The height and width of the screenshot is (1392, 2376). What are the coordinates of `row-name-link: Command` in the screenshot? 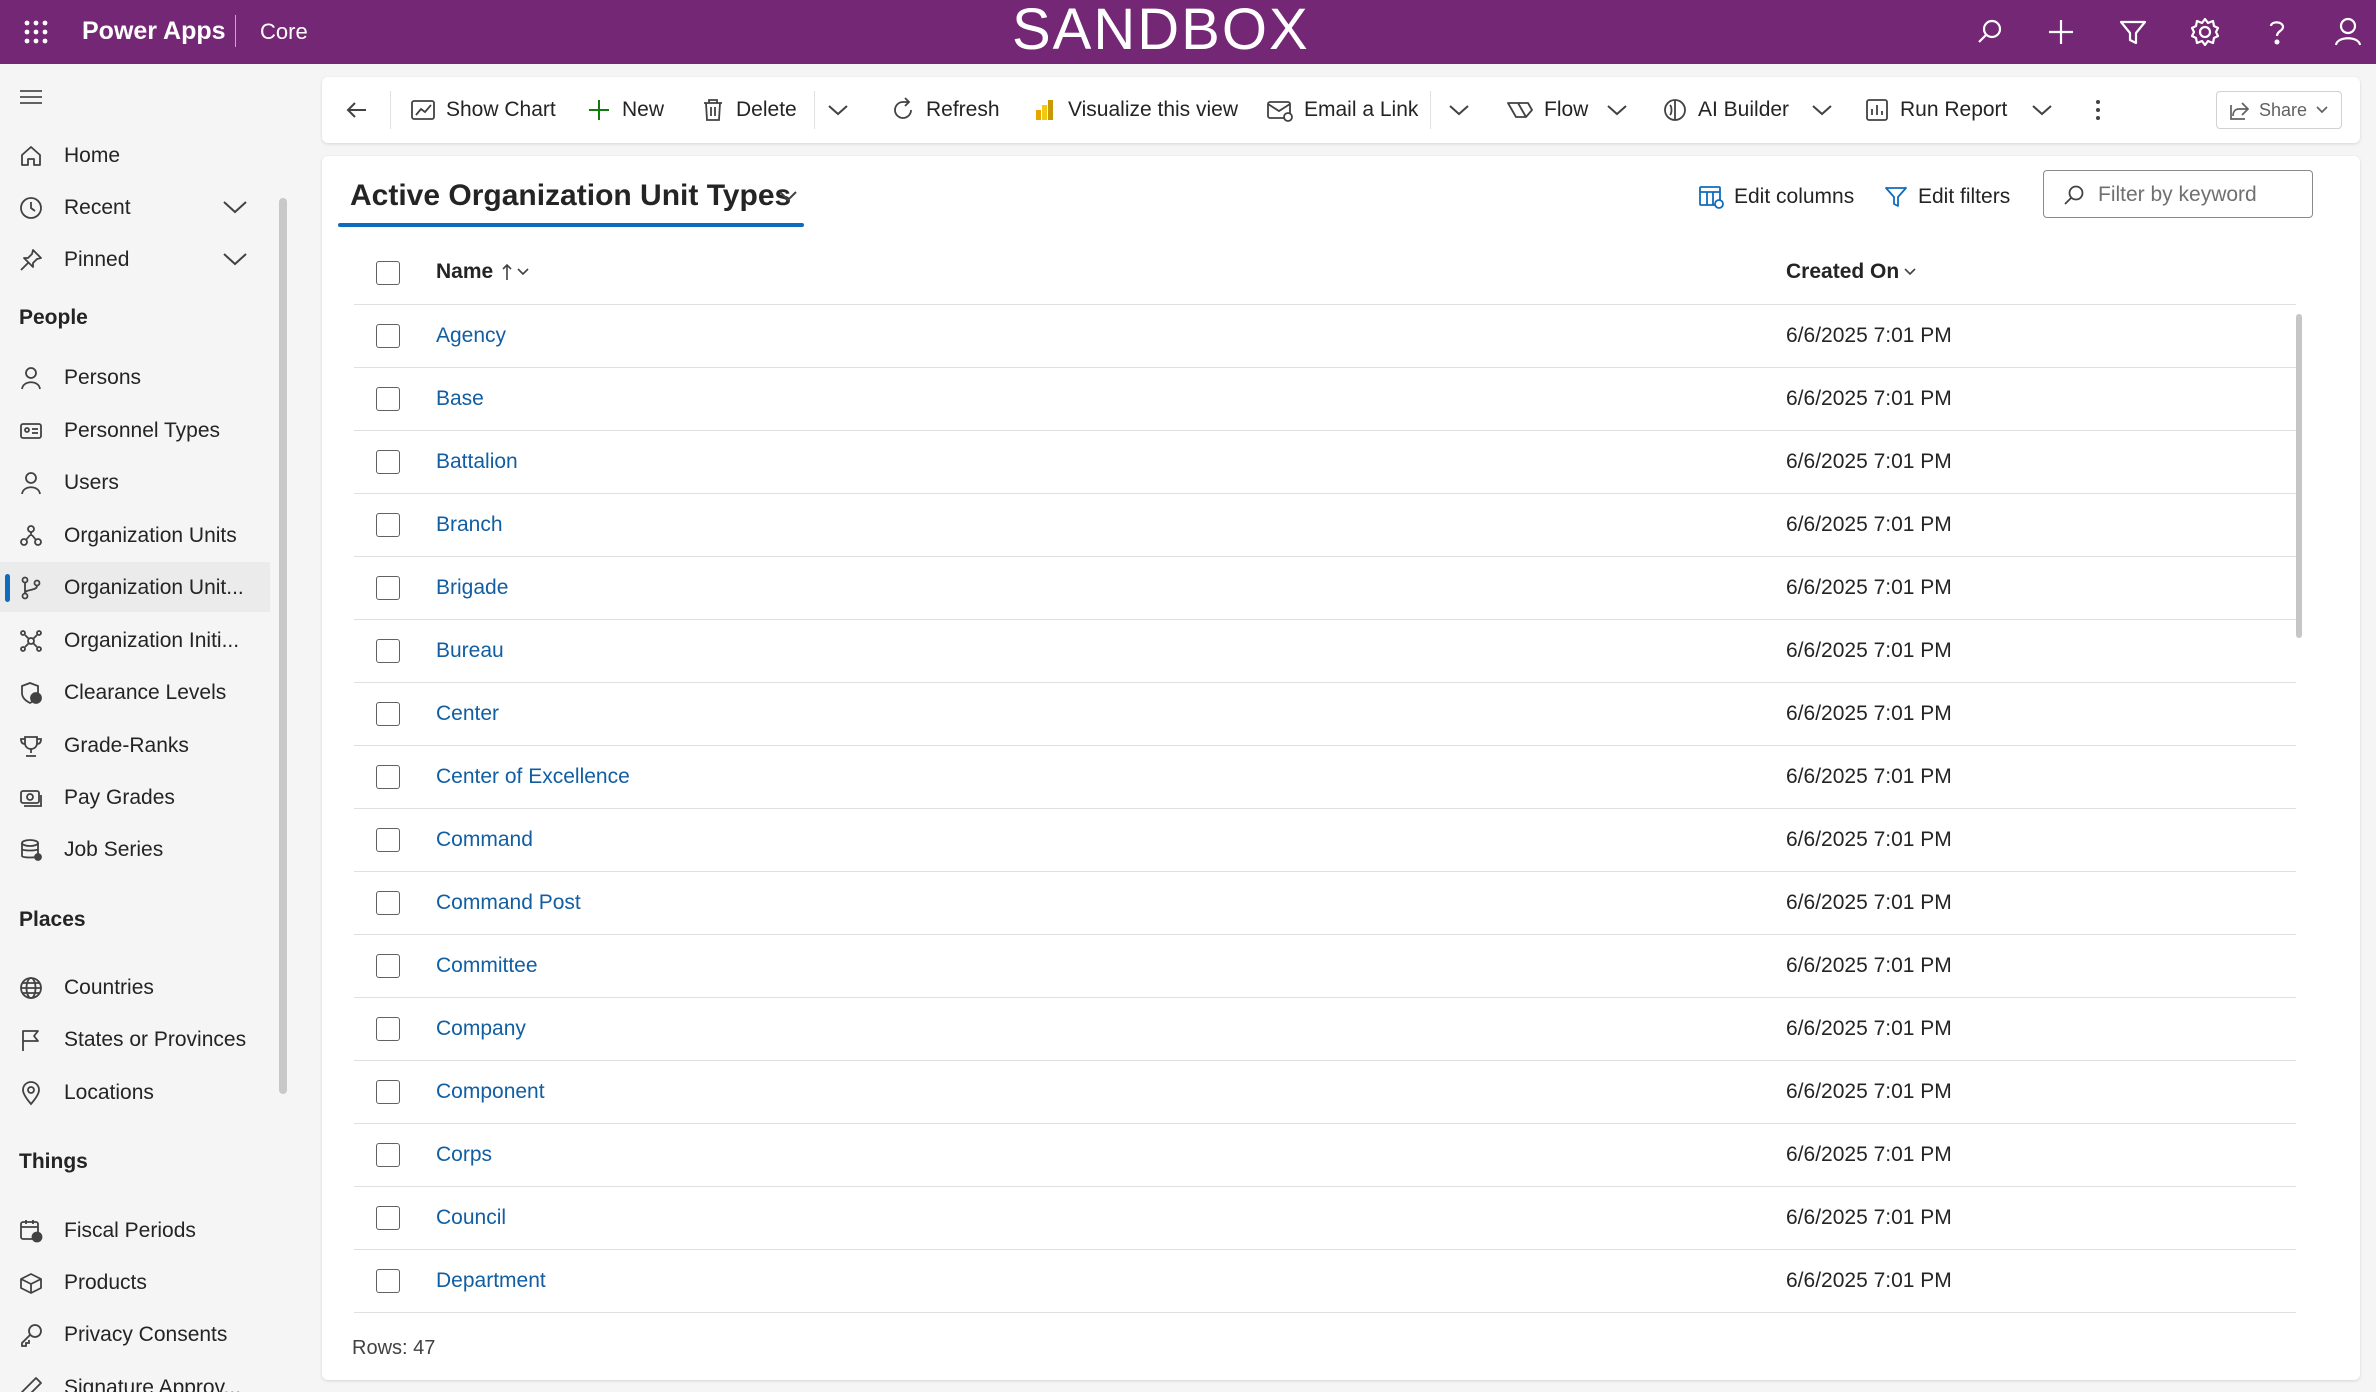 It's located at (484, 840).